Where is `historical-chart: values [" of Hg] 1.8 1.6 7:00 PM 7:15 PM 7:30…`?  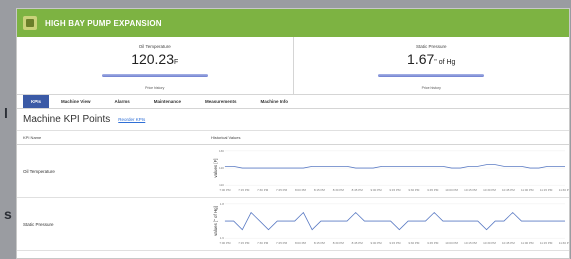
historical-chart: values [" of Hg] 1.8 1.6 7:00 PM 7:15 PM 7:30… is located at coordinates (390, 224).